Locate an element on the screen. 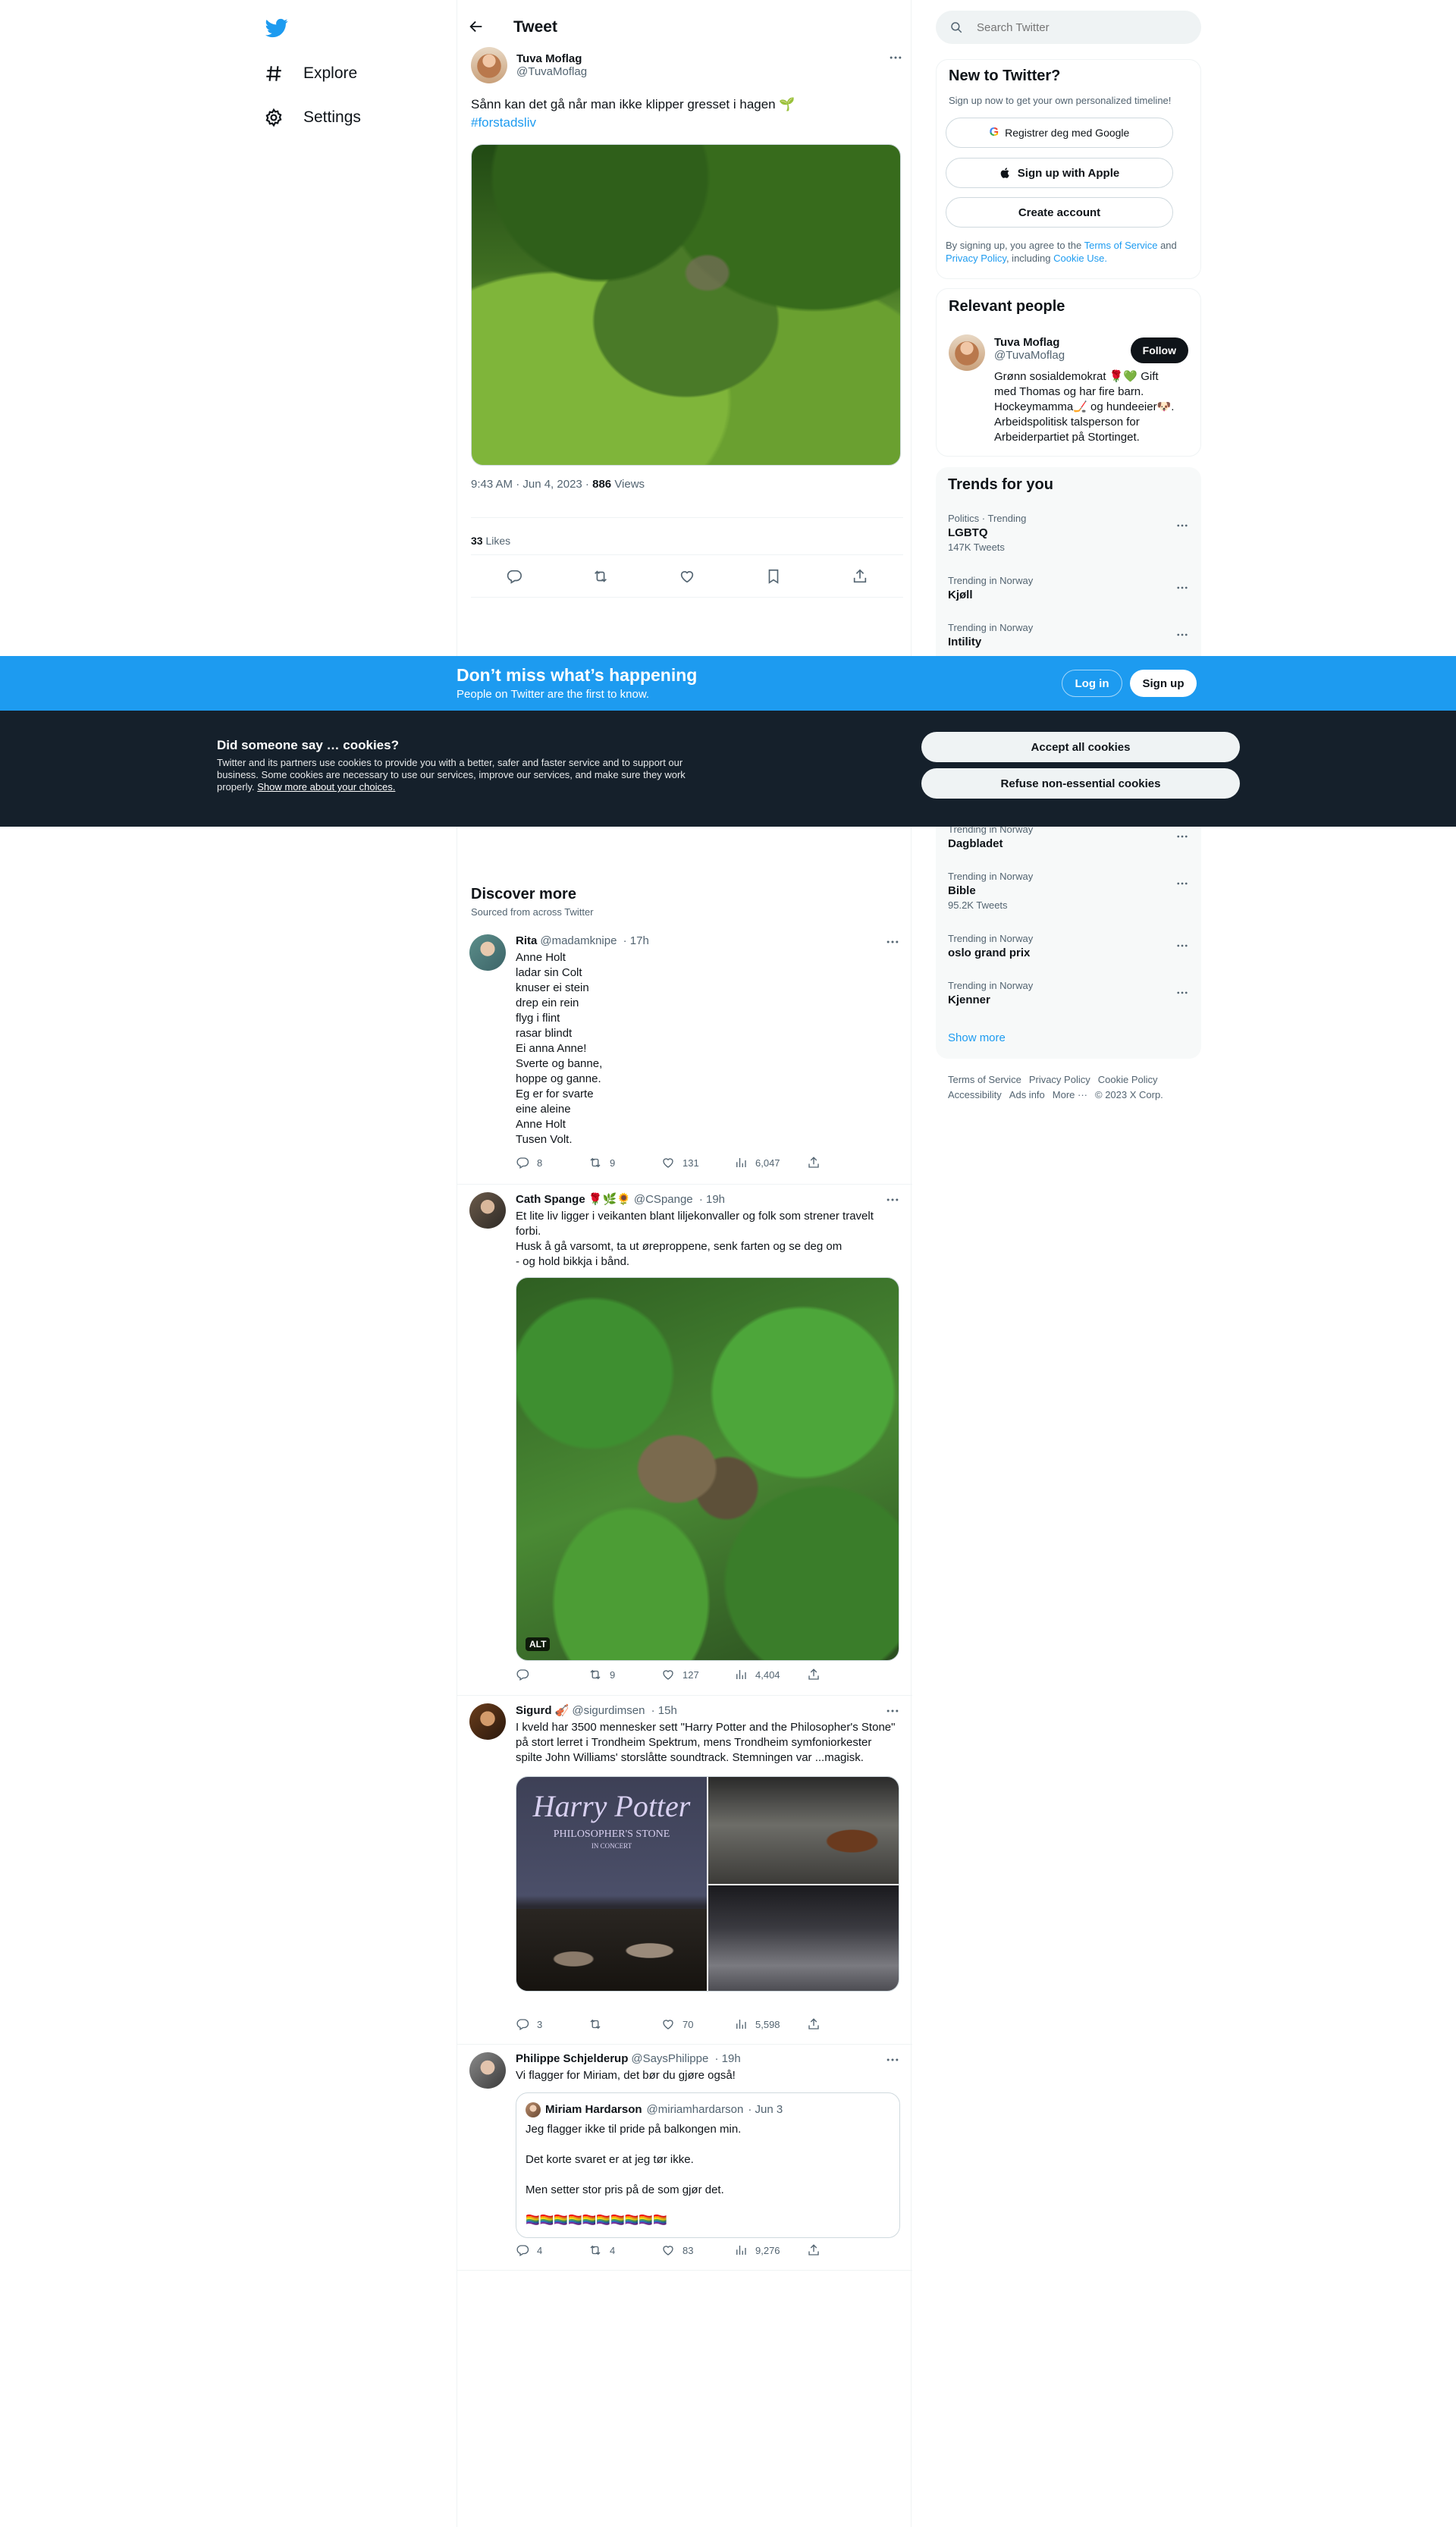 The width and height of the screenshot is (1456, 2527). author-handle: @TuvaMoflag is located at coordinates (551, 71).